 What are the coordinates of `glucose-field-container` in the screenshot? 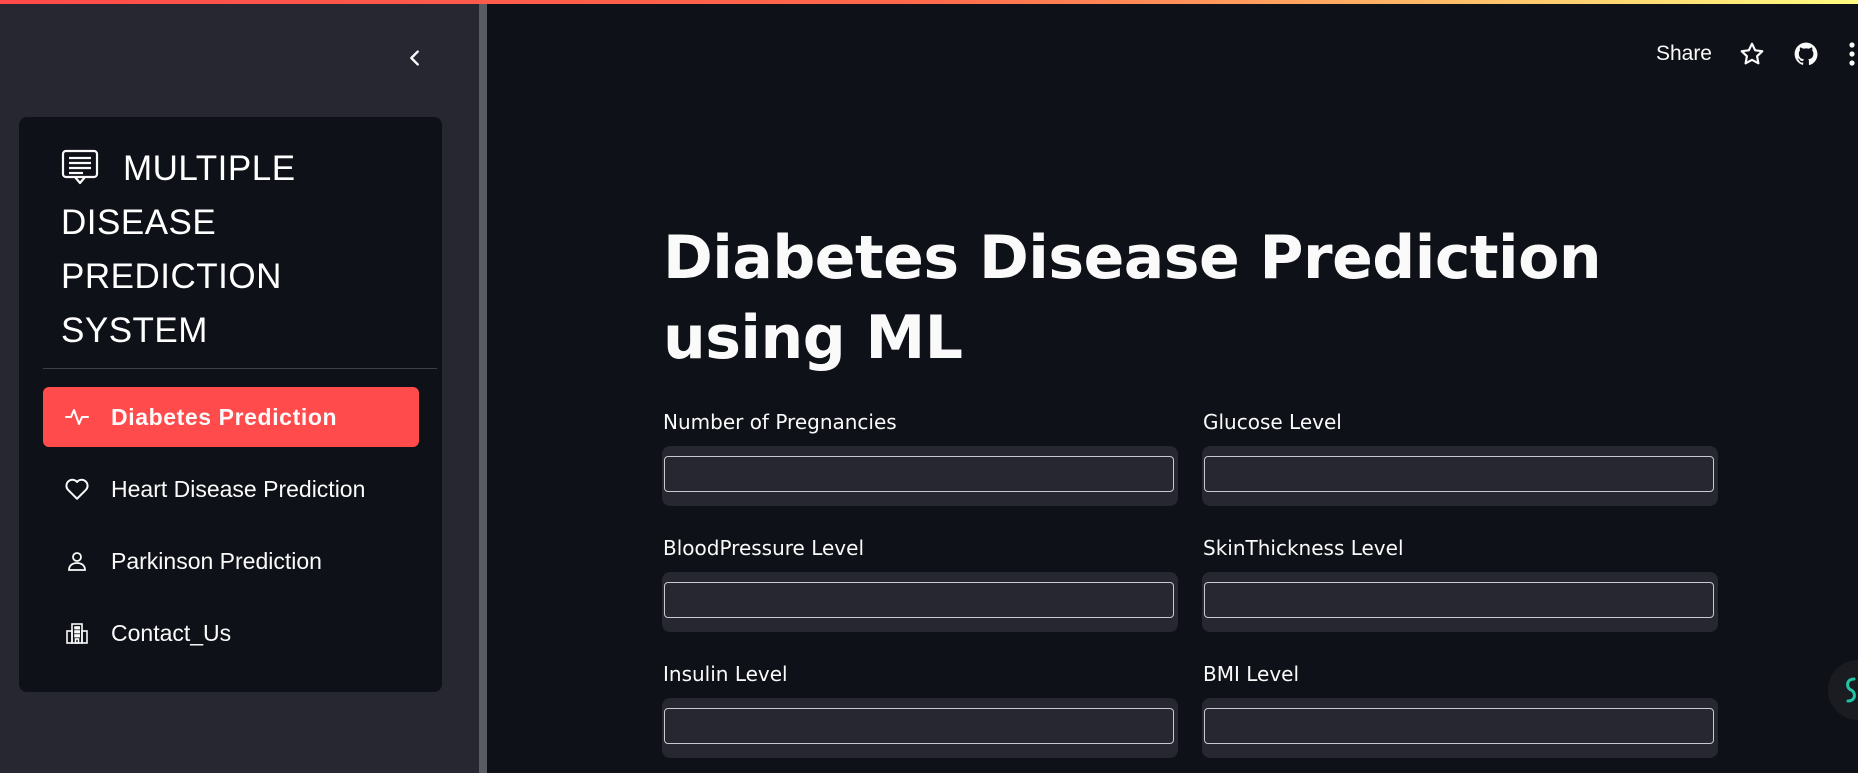 It's located at (1460, 476).